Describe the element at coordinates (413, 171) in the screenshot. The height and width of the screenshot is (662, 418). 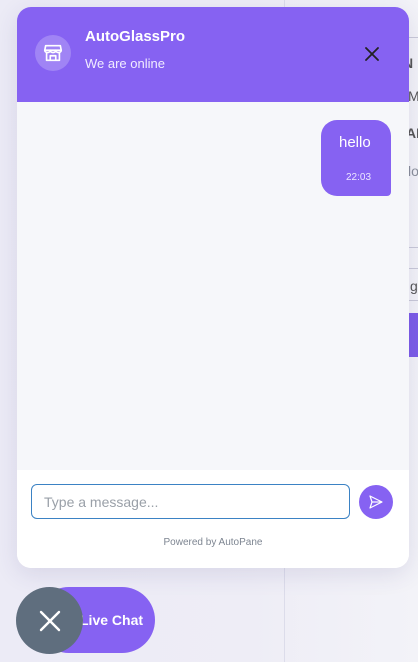
I see `underlying-text-fragment: lo` at that location.